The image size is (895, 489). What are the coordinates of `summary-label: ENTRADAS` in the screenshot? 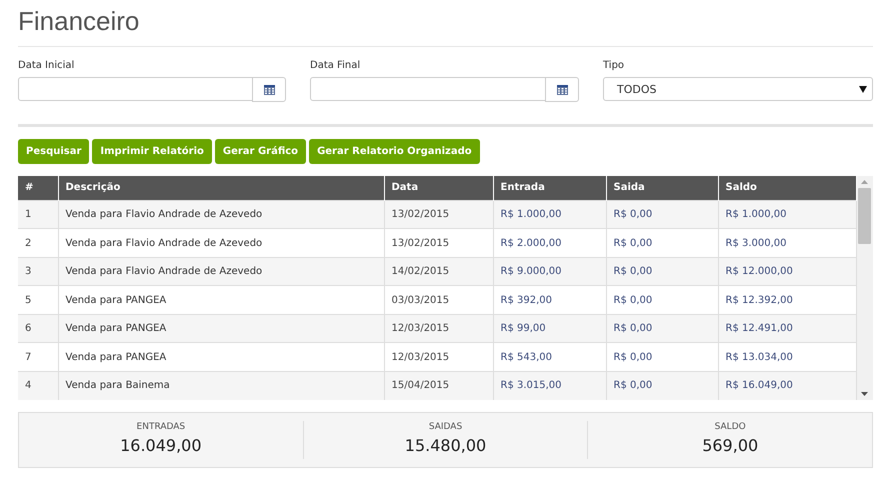 It's located at (161, 427).